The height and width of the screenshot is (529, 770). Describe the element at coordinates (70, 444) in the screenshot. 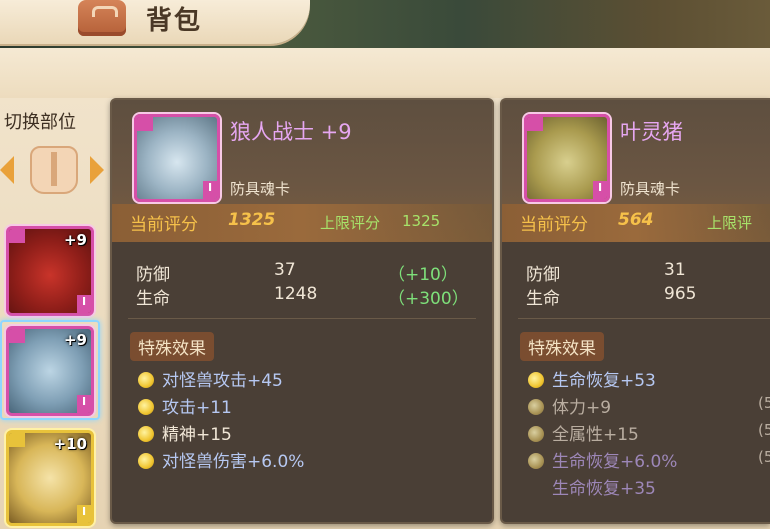

I see `card-level: +10` at that location.